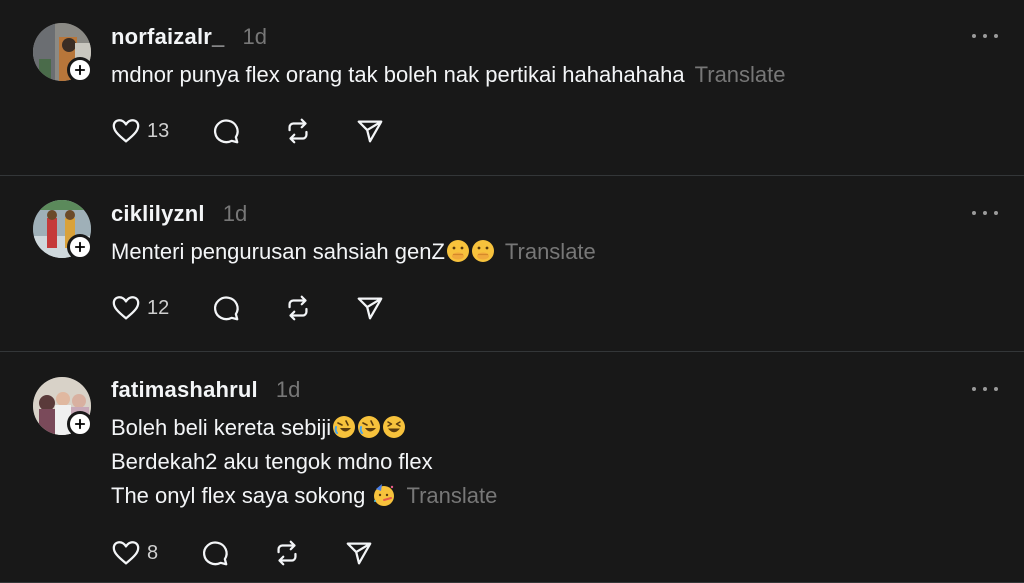 The image size is (1024, 583). What do you see at coordinates (384, 495) in the screenshot?
I see `partying-face-emoji` at bounding box center [384, 495].